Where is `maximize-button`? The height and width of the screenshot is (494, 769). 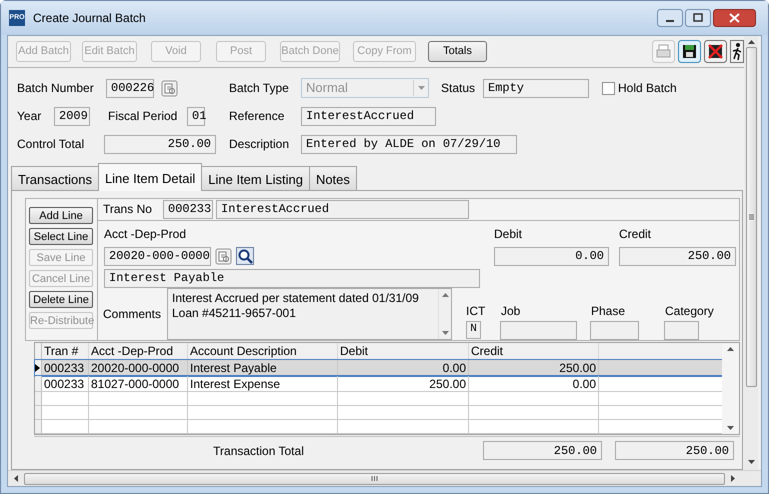
maximize-button is located at coordinates (698, 18).